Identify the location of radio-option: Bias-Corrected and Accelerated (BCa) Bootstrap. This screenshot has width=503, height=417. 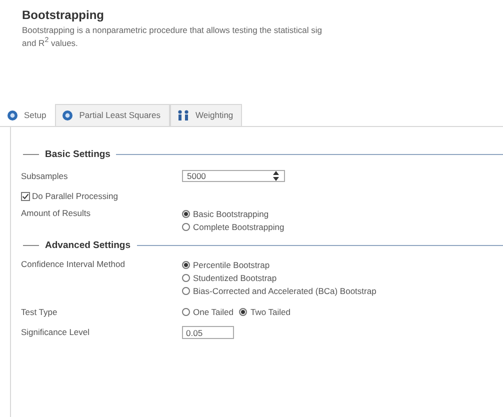
(279, 291).